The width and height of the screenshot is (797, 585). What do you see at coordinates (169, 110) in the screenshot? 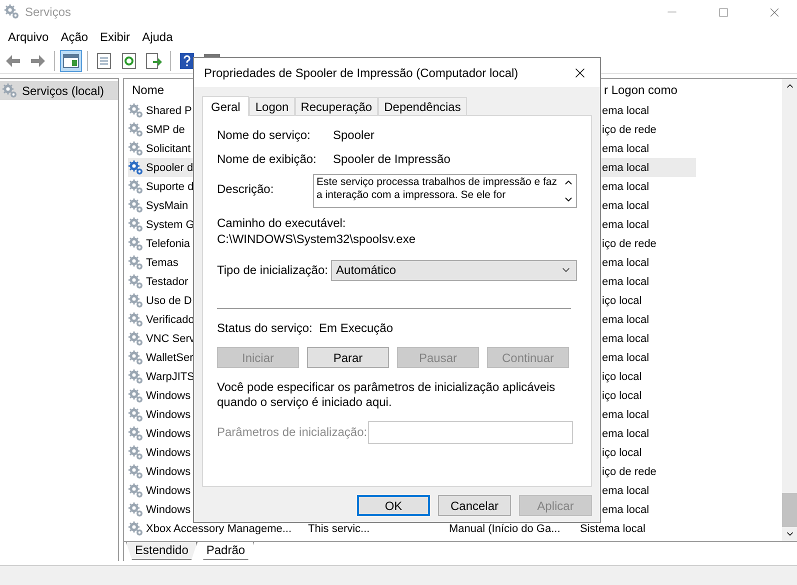
I see `service-name: Shared P` at bounding box center [169, 110].